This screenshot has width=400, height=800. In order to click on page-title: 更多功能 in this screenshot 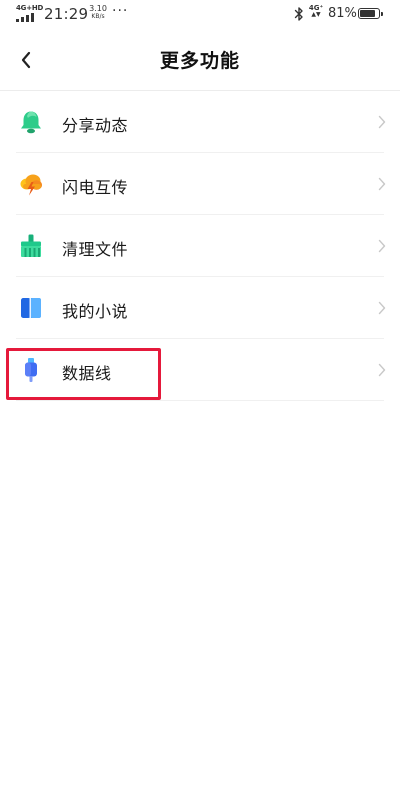, I will do `click(199, 61)`.